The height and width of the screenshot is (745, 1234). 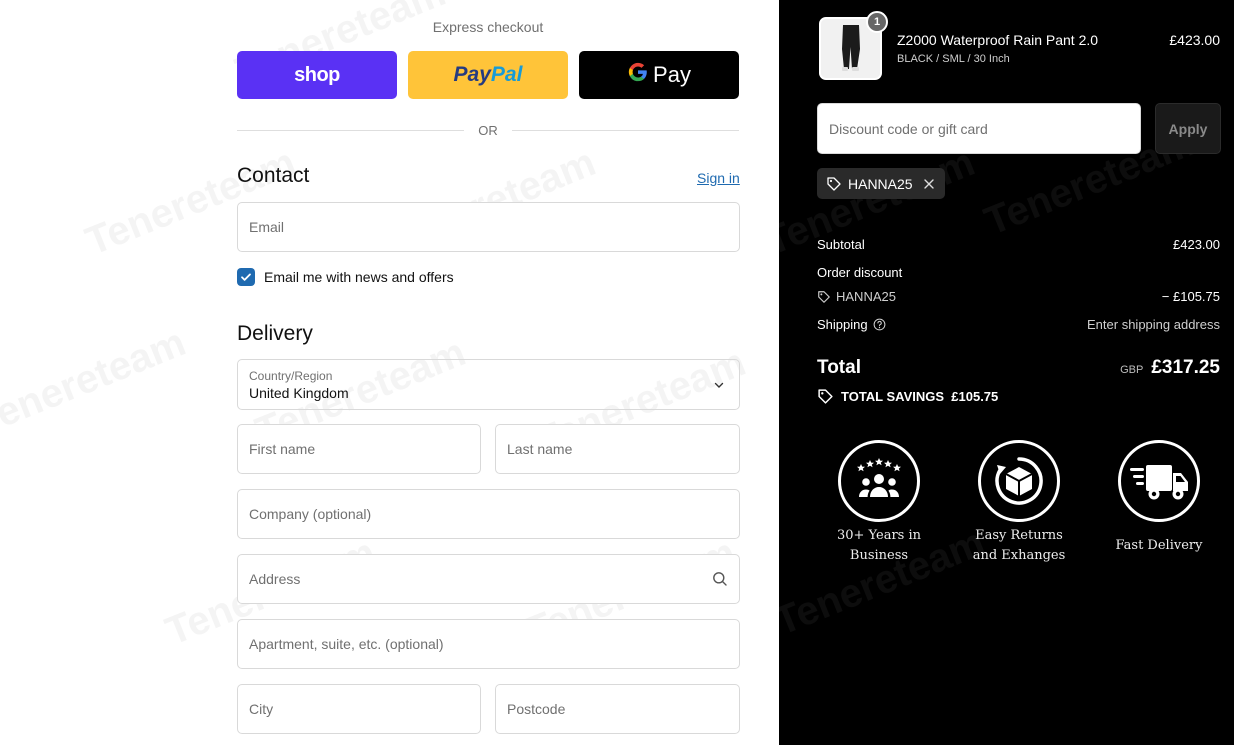 I want to click on total-currency: GBP, so click(x=1132, y=370).